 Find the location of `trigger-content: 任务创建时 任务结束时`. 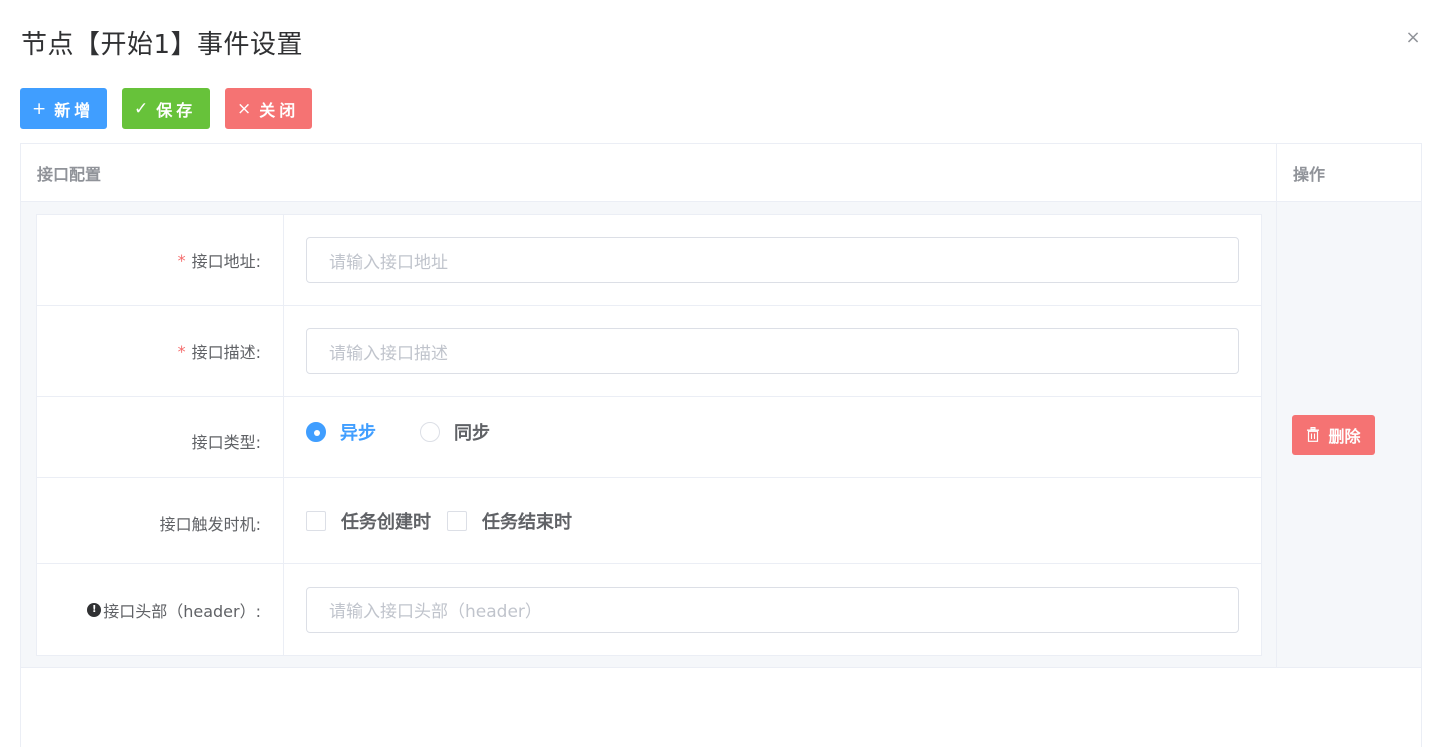

trigger-content: 任务创建时 任务结束时 is located at coordinates (772, 520).